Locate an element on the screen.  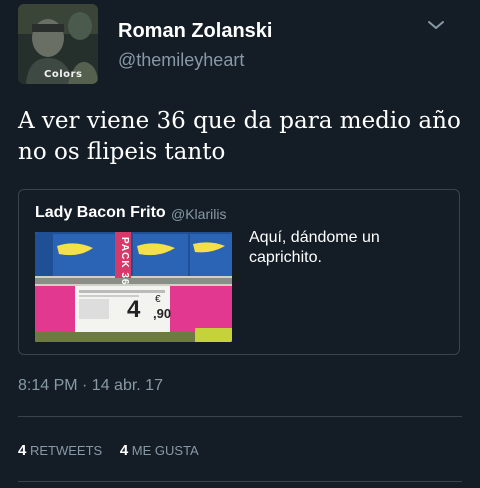
likes-stat: 4 ME GUSTA is located at coordinates (159, 450).